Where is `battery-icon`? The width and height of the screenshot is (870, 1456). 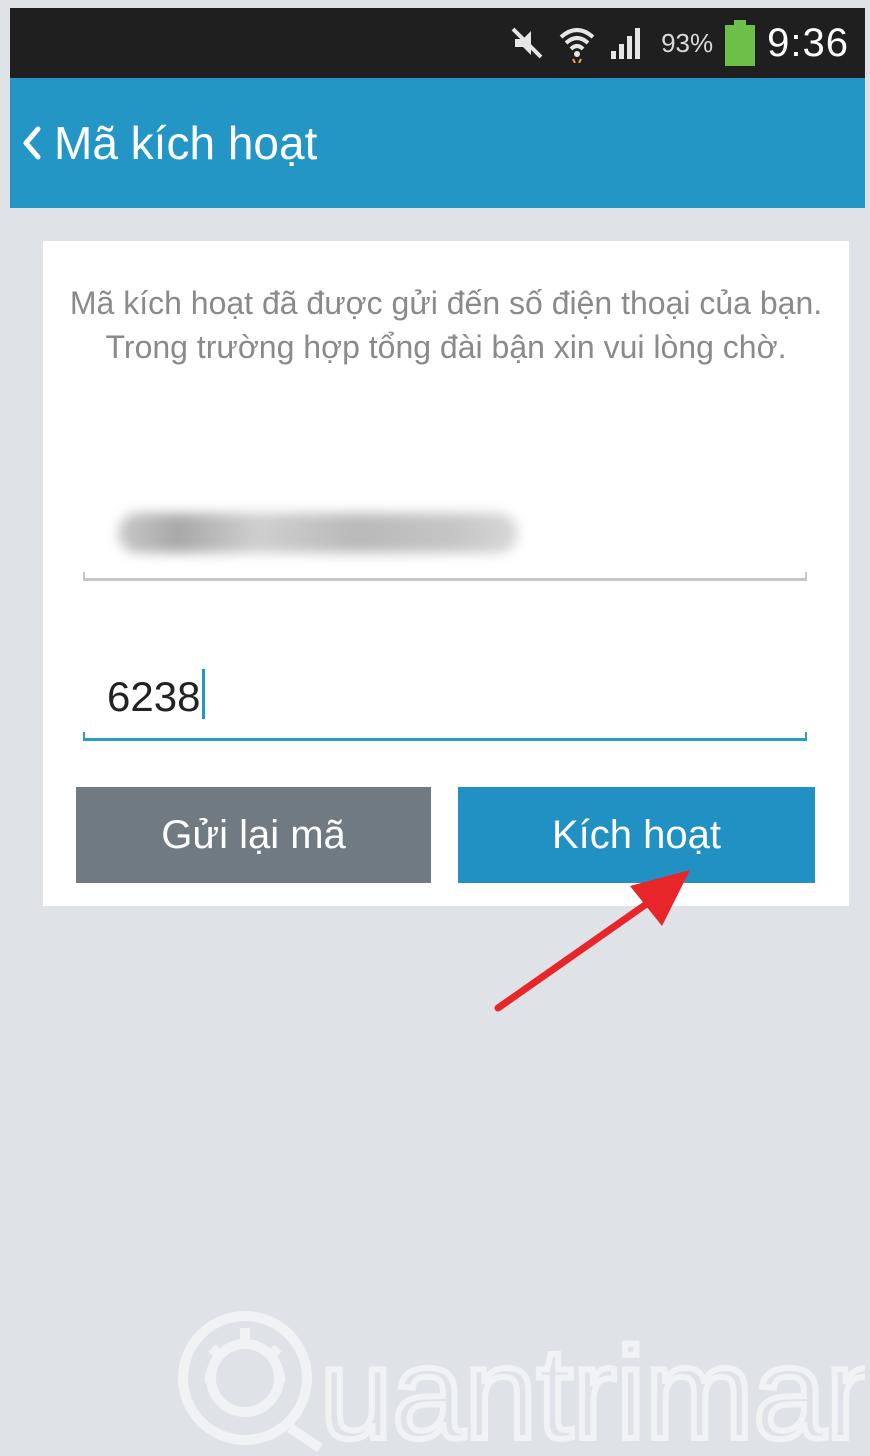 battery-icon is located at coordinates (740, 43).